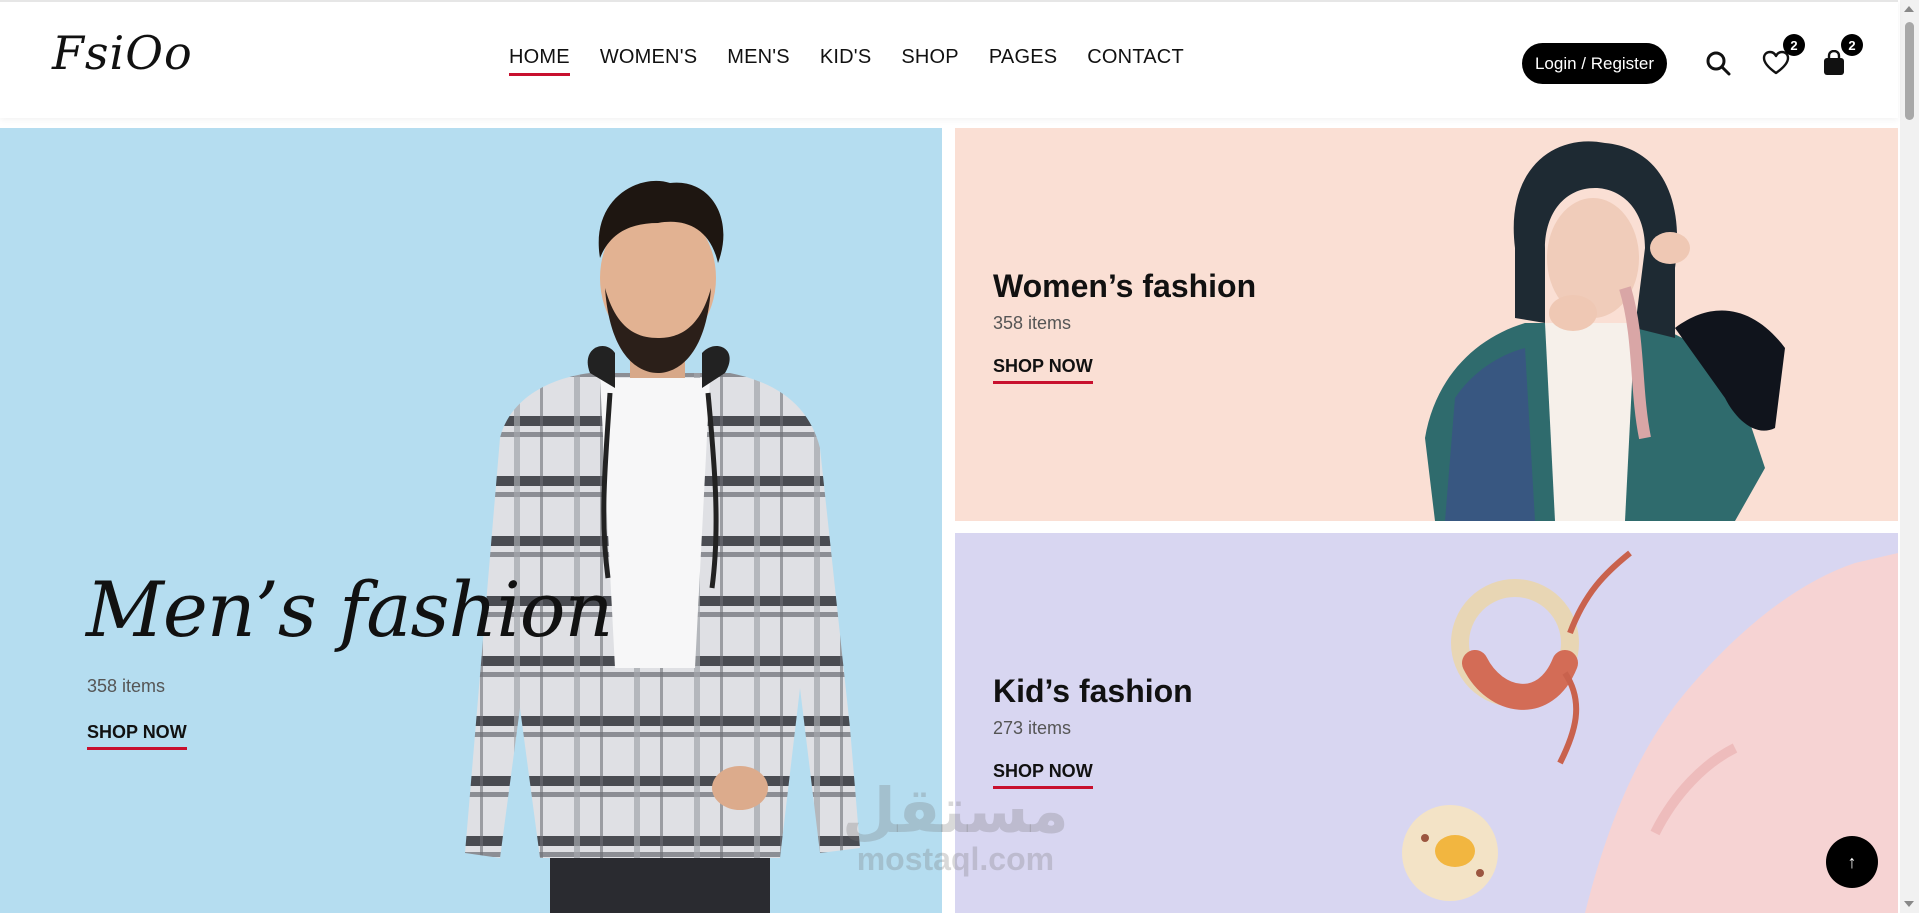 Image resolution: width=1919 pixels, height=913 pixels. What do you see at coordinates (1032, 728) in the screenshot?
I see `kids-item-count: 273 items` at bounding box center [1032, 728].